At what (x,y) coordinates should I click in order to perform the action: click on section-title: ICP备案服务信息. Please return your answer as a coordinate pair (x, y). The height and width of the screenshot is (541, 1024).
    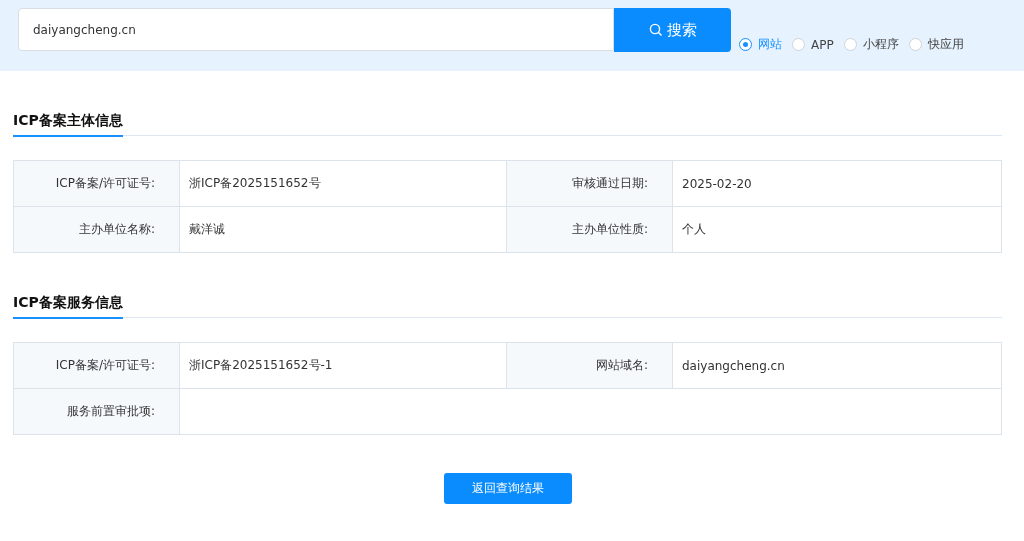
    Looking at the image, I should click on (68, 306).